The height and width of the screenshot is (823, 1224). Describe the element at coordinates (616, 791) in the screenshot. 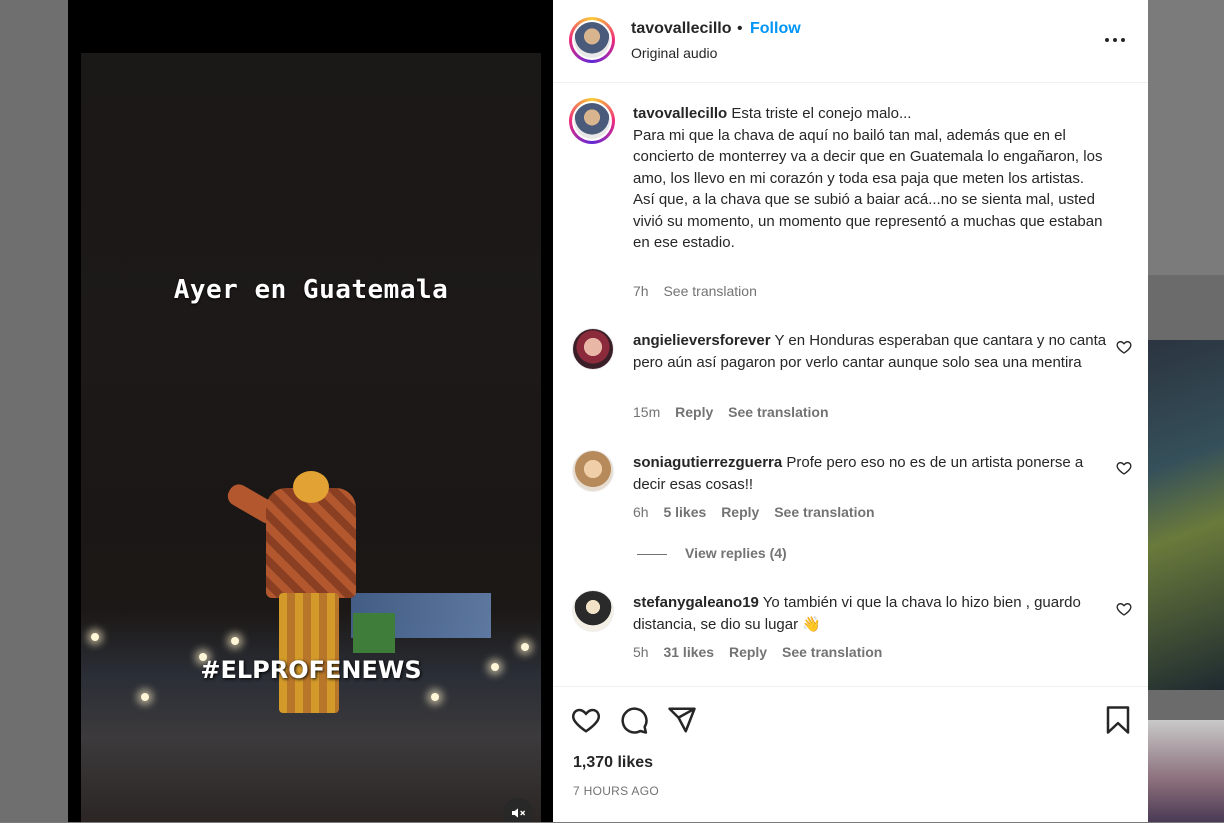

I see `post-timestamp: 7 HOURS AGO` at that location.